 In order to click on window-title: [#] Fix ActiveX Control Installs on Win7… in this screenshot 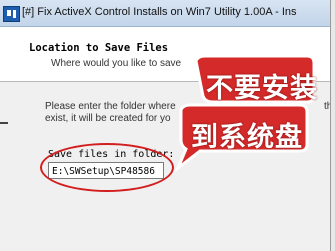, I will do `click(159, 12)`.